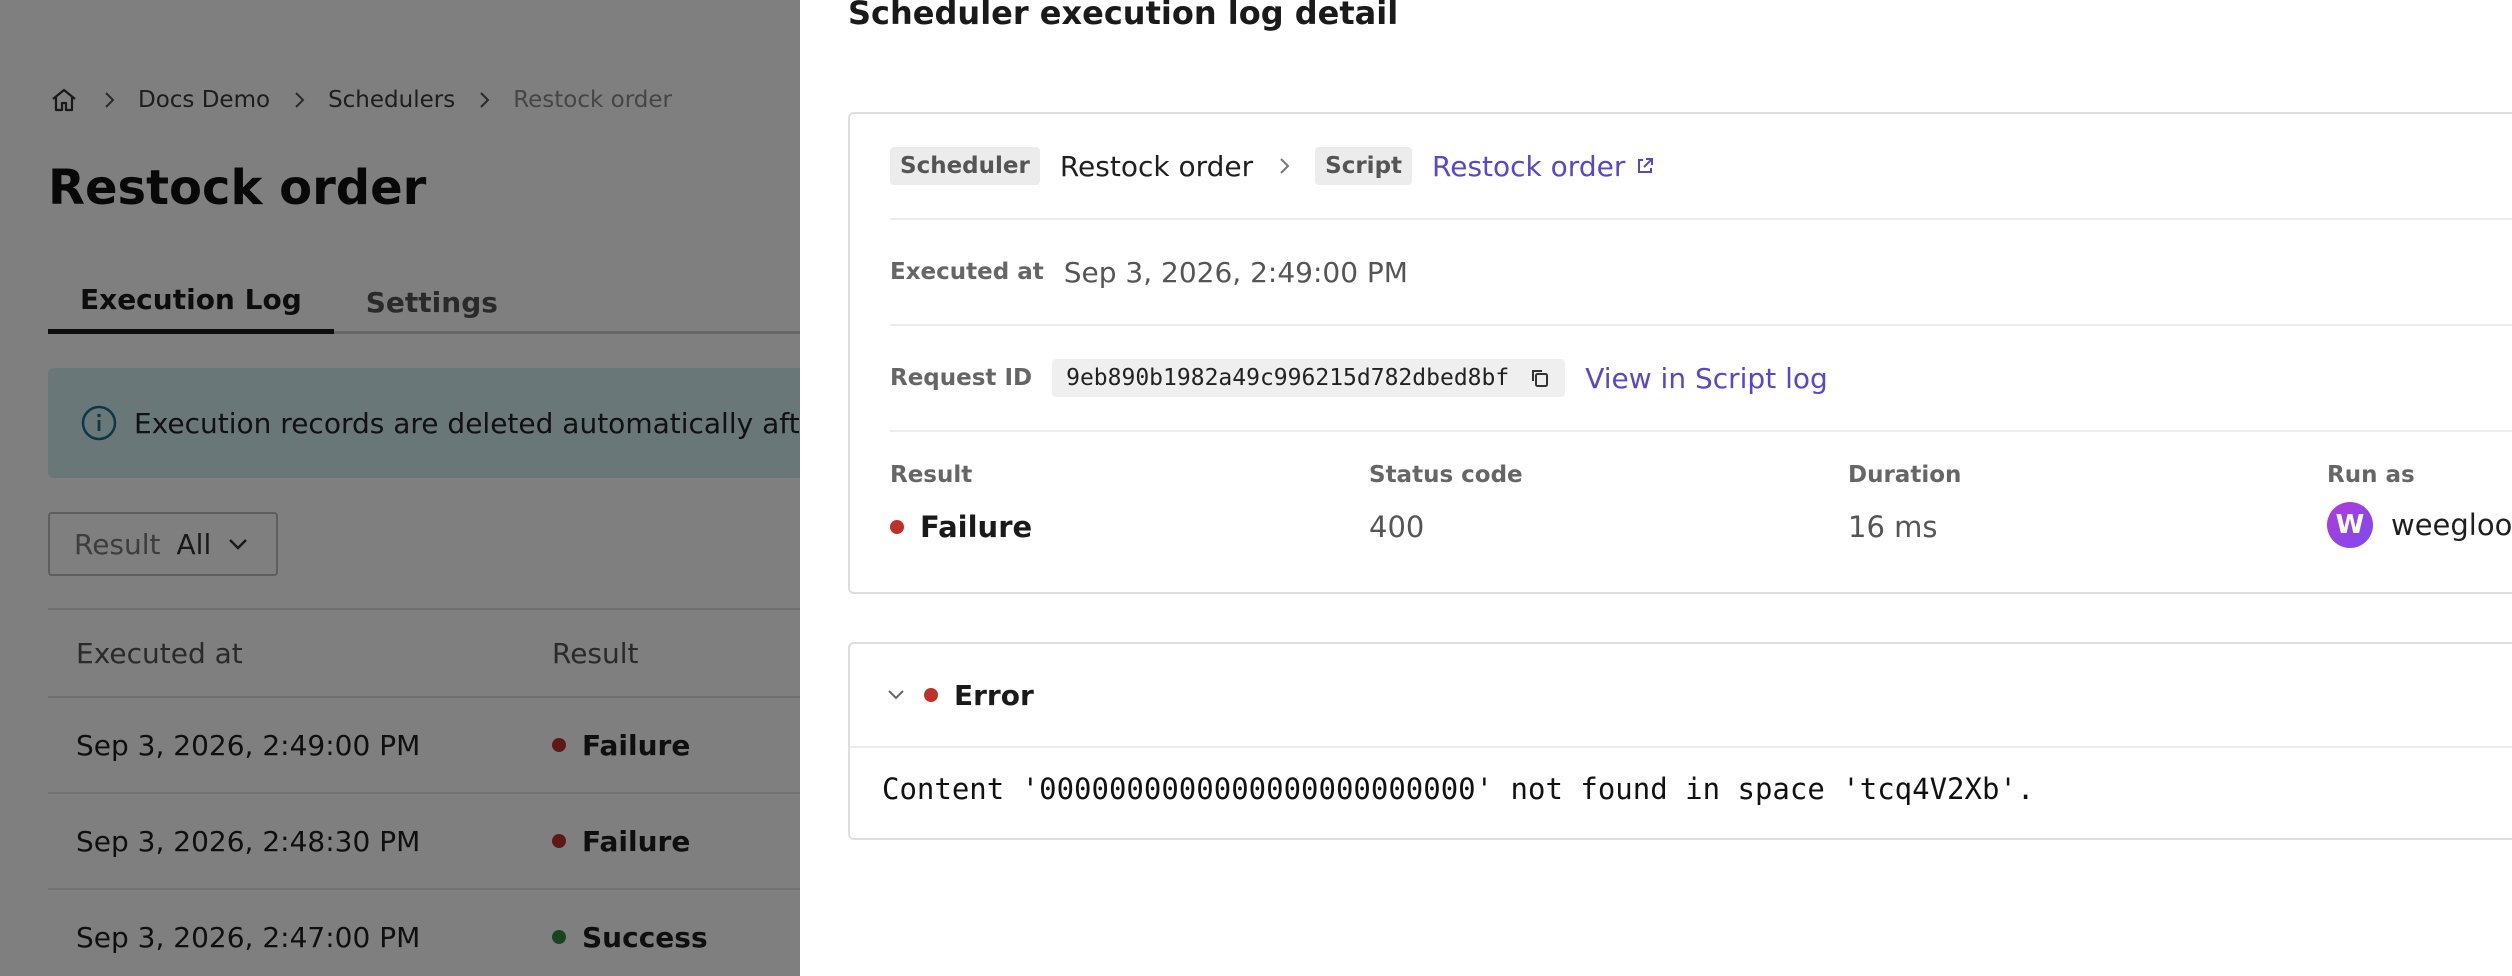 Image resolution: width=2512 pixels, height=976 pixels. I want to click on run-as-stat: Run as W weegloo, so click(2419, 505).